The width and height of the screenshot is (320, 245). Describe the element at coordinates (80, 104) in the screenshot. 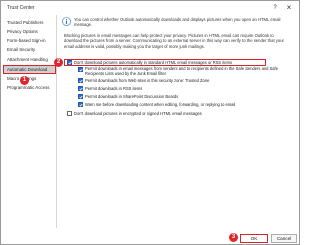

I see `warn-before-download-checkbox` at that location.